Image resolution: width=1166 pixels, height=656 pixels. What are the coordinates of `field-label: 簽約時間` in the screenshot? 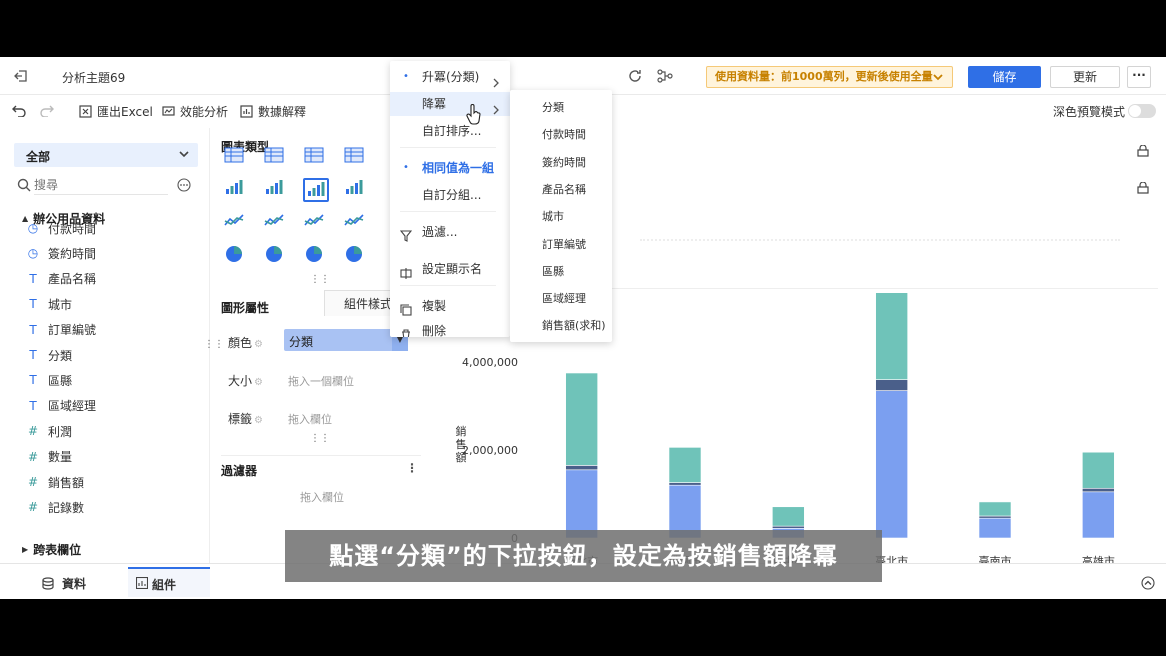 It's located at (72, 253).